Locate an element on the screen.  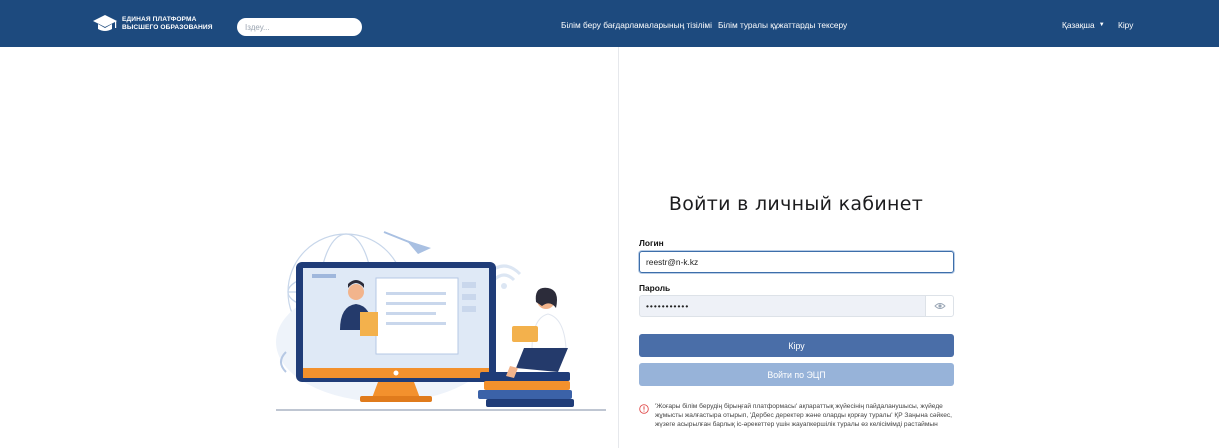
online-learning-illustration is located at coordinates (441, 321).